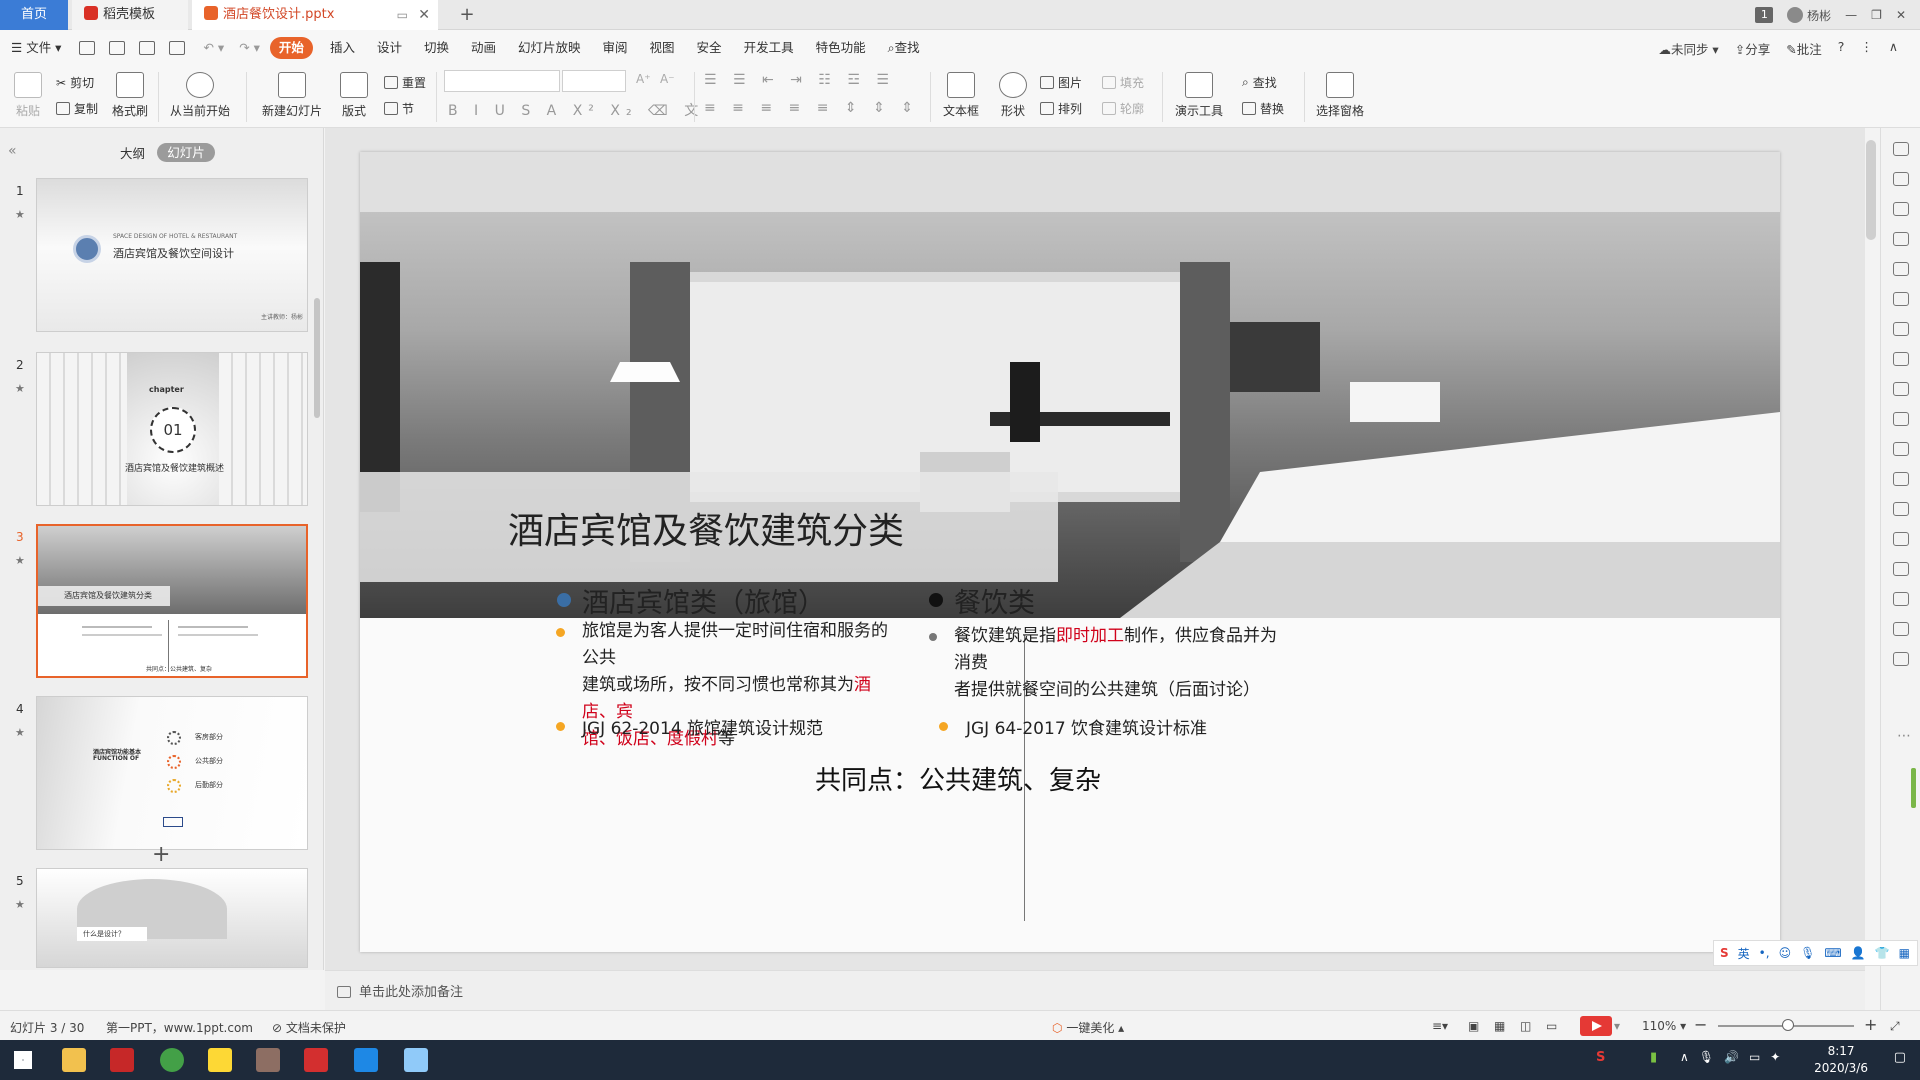 This screenshot has height=1080, width=1920. I want to click on archive-icon, so click(1901, 479).